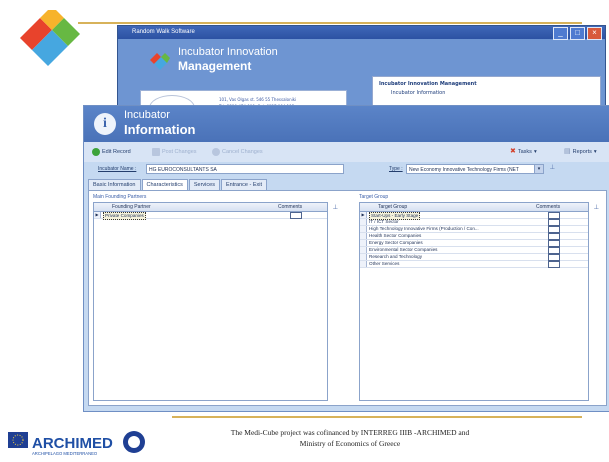 The image size is (609, 462). I want to click on post-changes-button: Post Changes, so click(174, 152).